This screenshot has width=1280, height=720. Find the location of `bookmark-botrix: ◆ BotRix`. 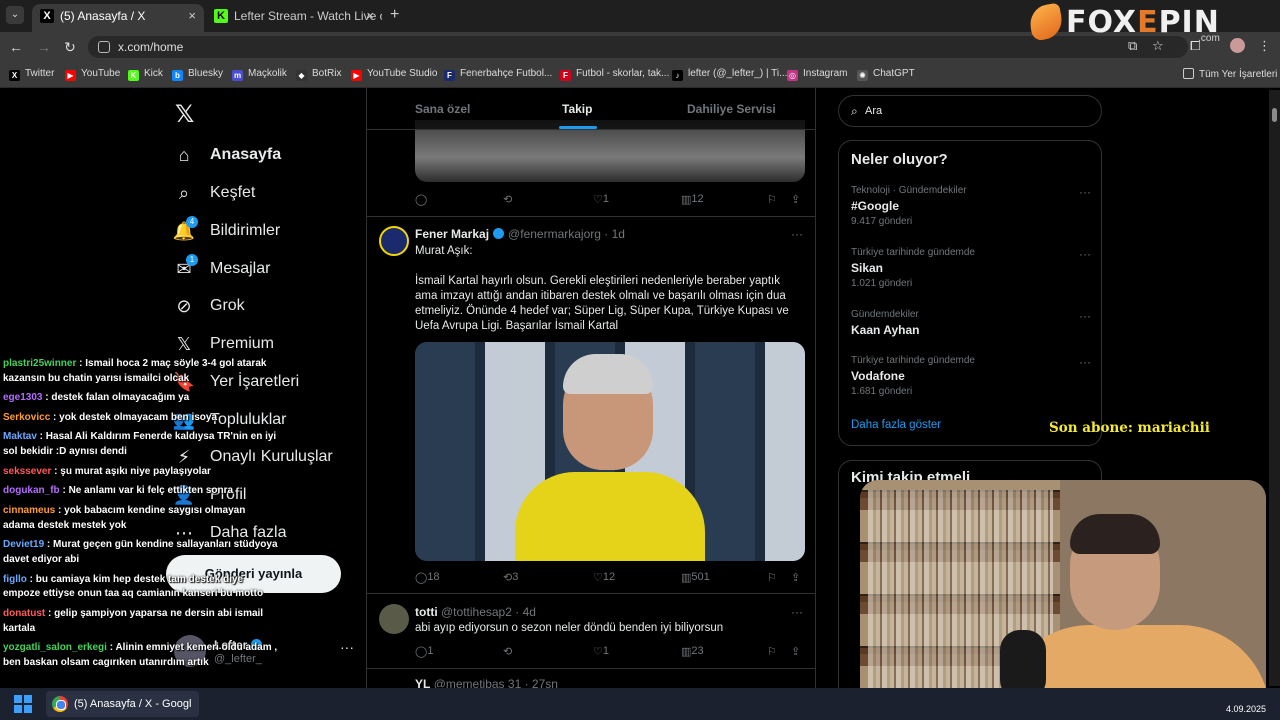

bookmark-botrix: ◆ BotRix is located at coordinates (318, 74).